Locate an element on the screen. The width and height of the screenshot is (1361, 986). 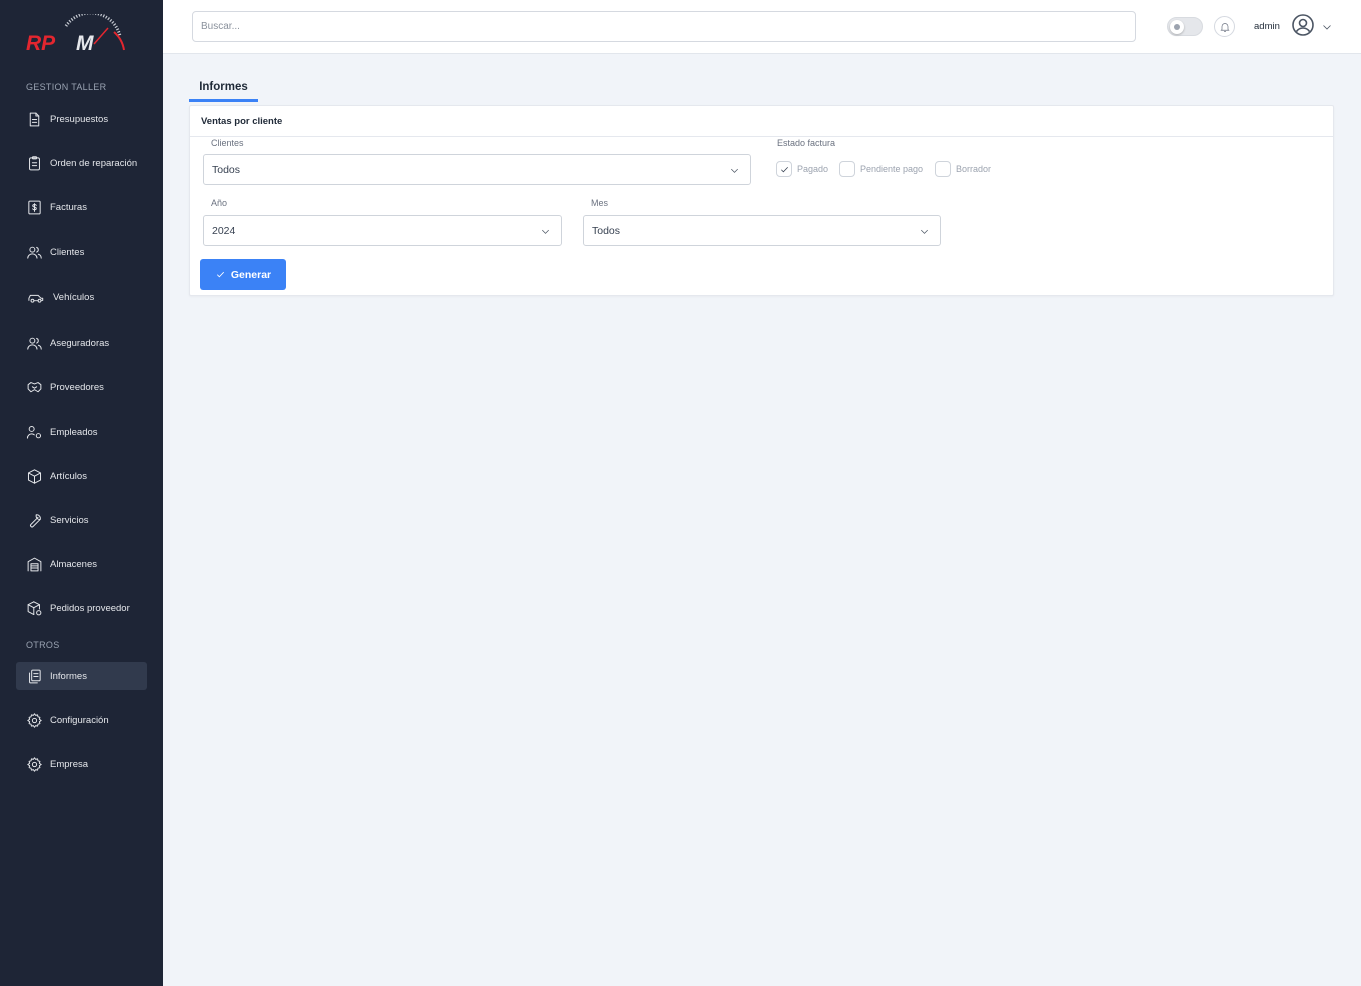
sidebar-item-facturas: Facturas is located at coordinates (81, 207).